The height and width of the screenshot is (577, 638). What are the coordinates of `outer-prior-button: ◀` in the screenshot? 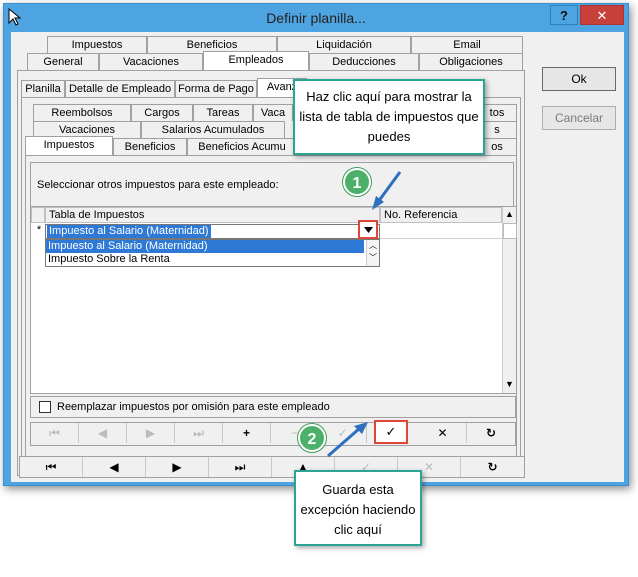 It's located at (114, 467).